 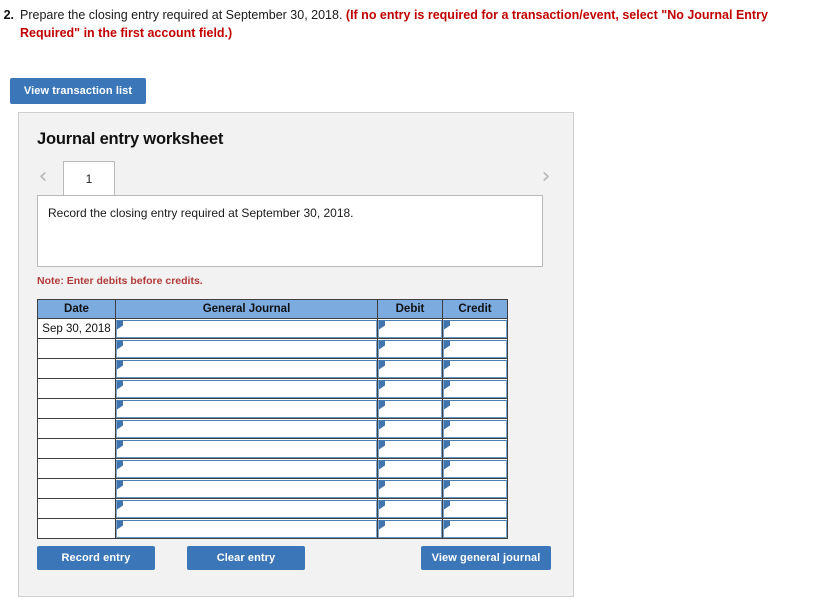 What do you see at coordinates (89, 178) in the screenshot?
I see `tab-worksheet-1: 1` at bounding box center [89, 178].